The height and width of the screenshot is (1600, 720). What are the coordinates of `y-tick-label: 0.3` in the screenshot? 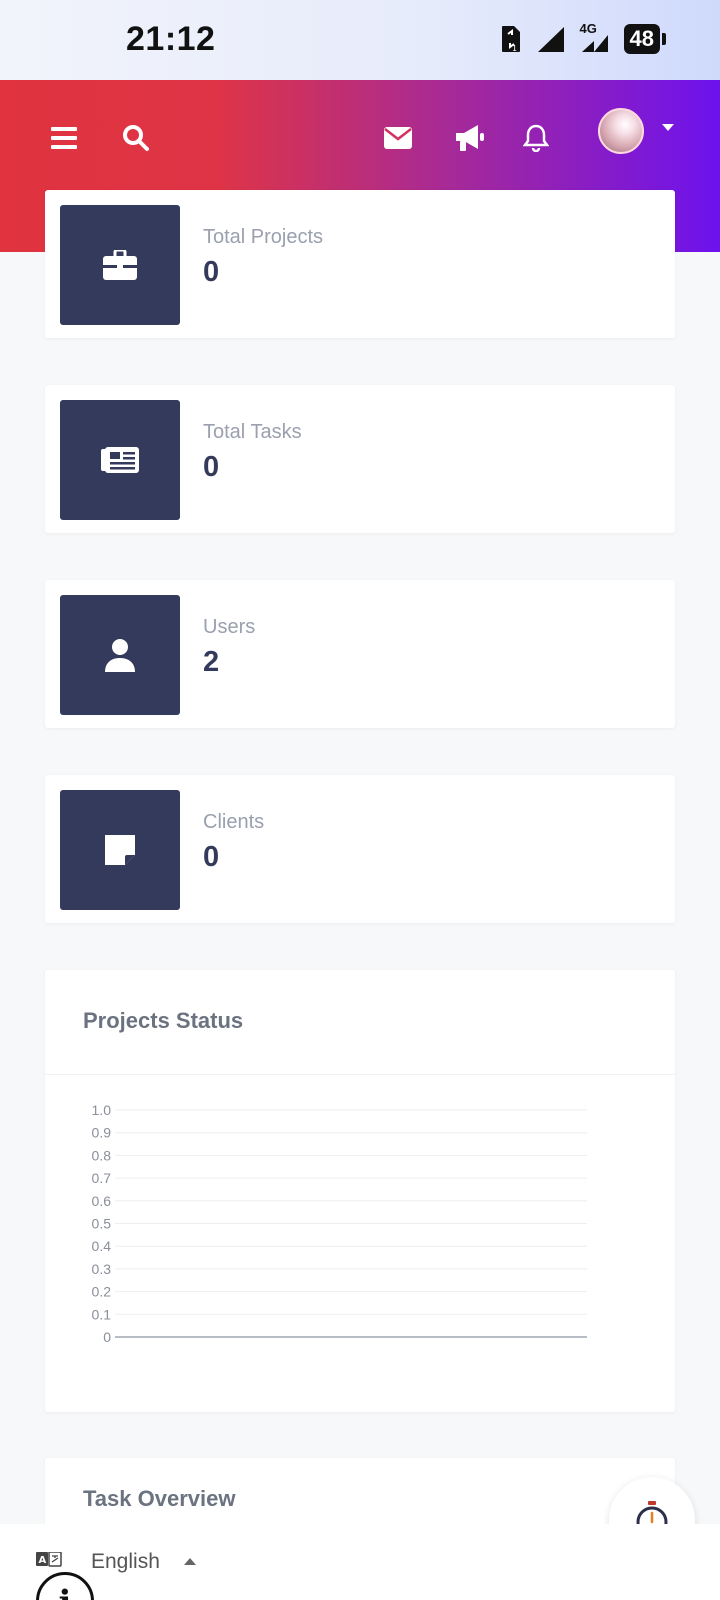 It's located at (102, 1269).